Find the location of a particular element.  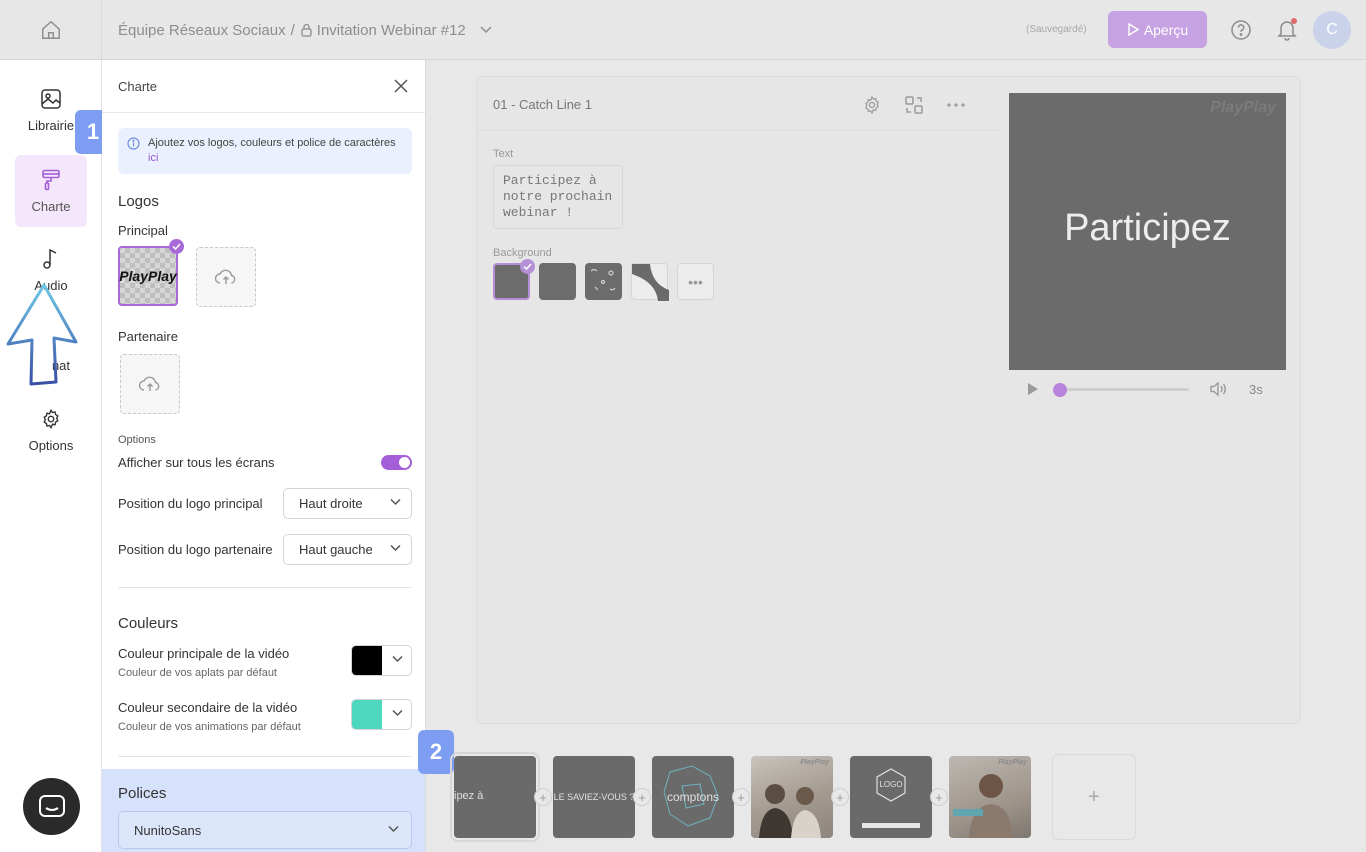

swap-icon is located at coordinates (914, 105).